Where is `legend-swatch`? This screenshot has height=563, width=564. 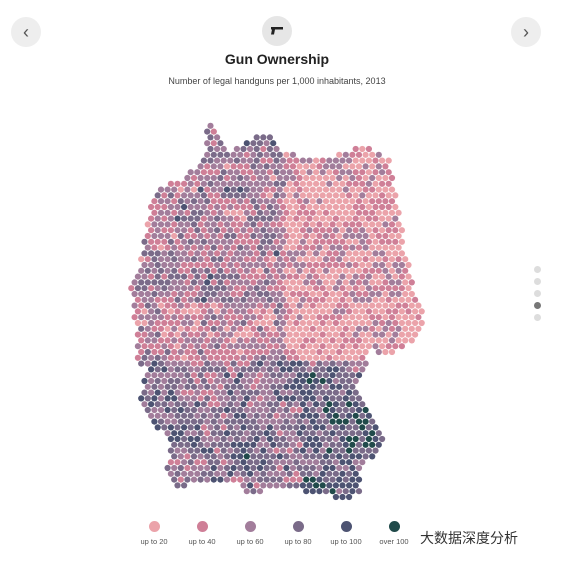
legend-swatch is located at coordinates (250, 526).